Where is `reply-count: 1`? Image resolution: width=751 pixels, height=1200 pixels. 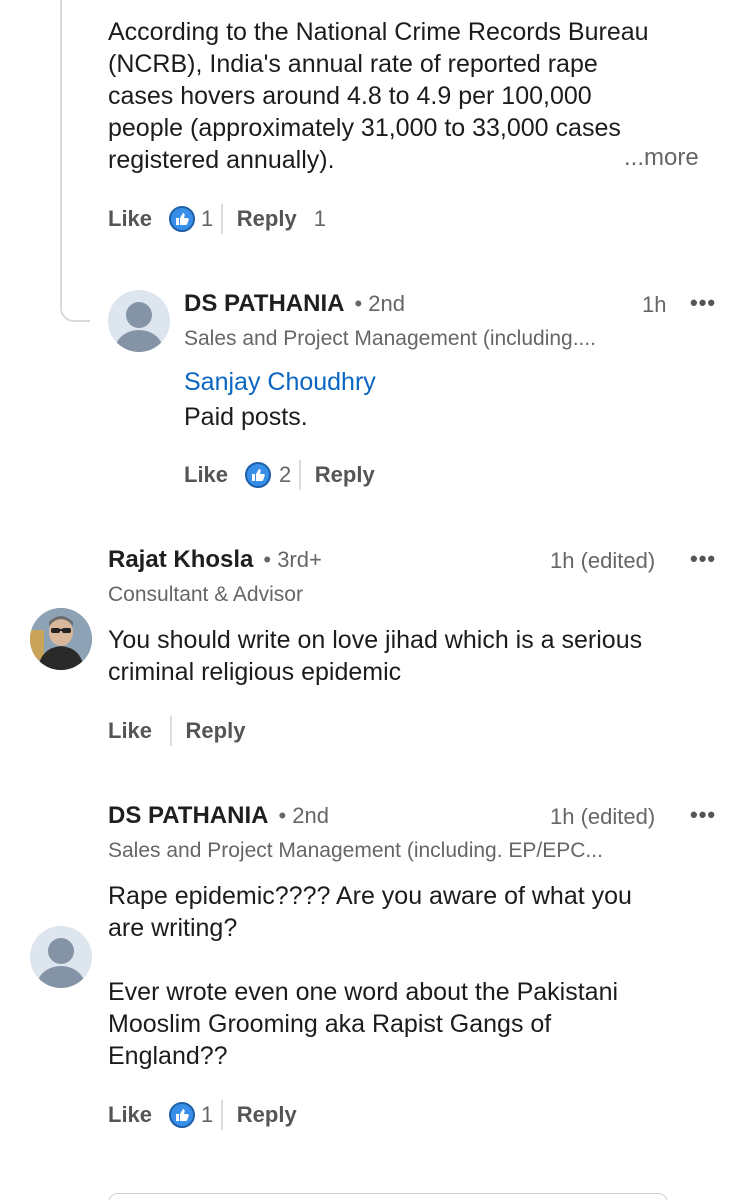 reply-count: 1 is located at coordinates (320, 219).